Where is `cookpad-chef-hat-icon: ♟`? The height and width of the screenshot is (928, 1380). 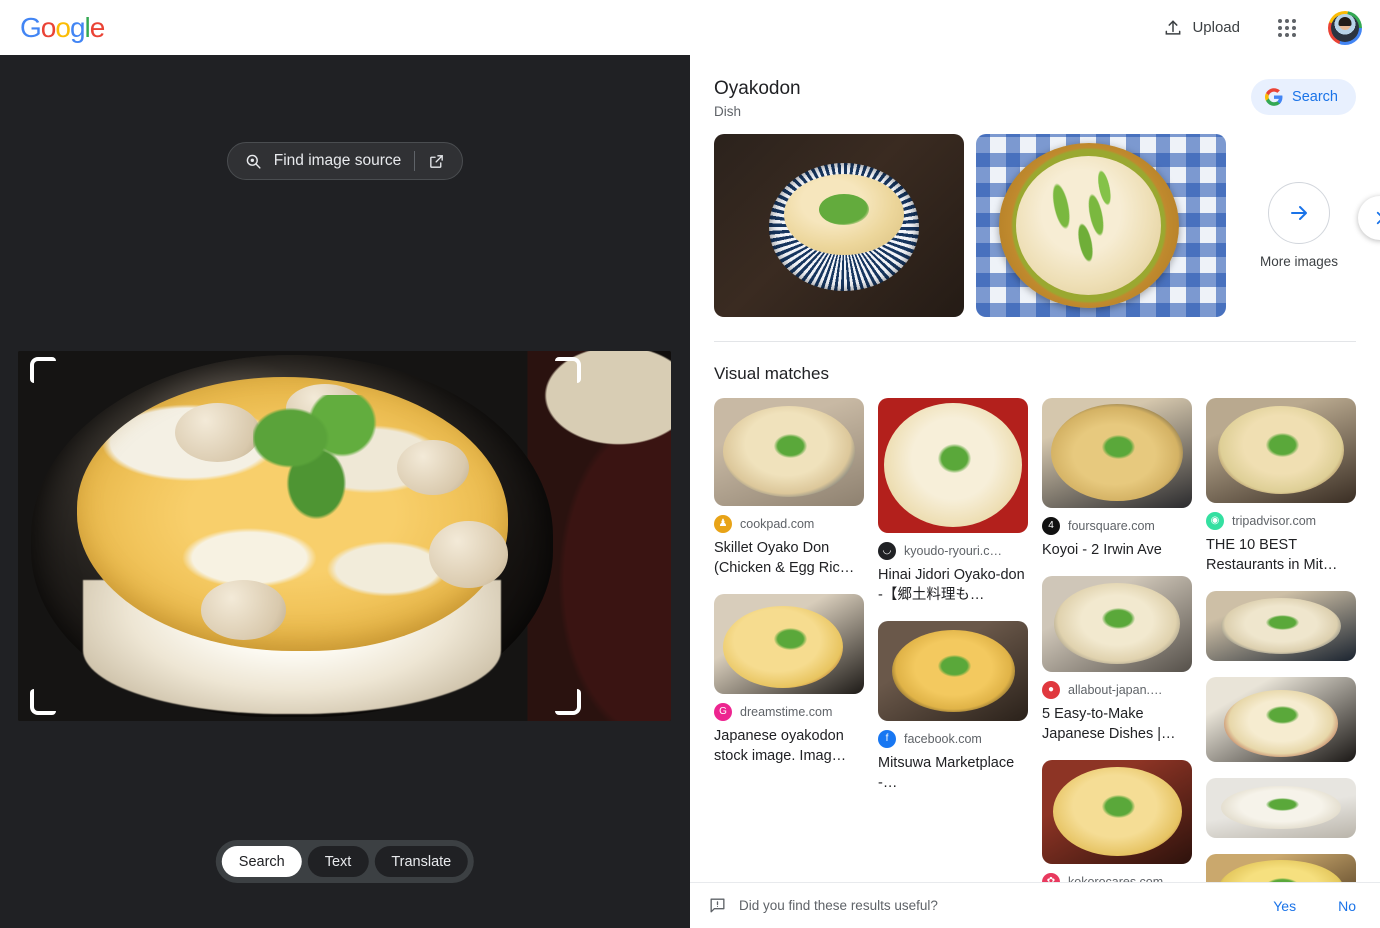 cookpad-chef-hat-icon: ♟ is located at coordinates (723, 523).